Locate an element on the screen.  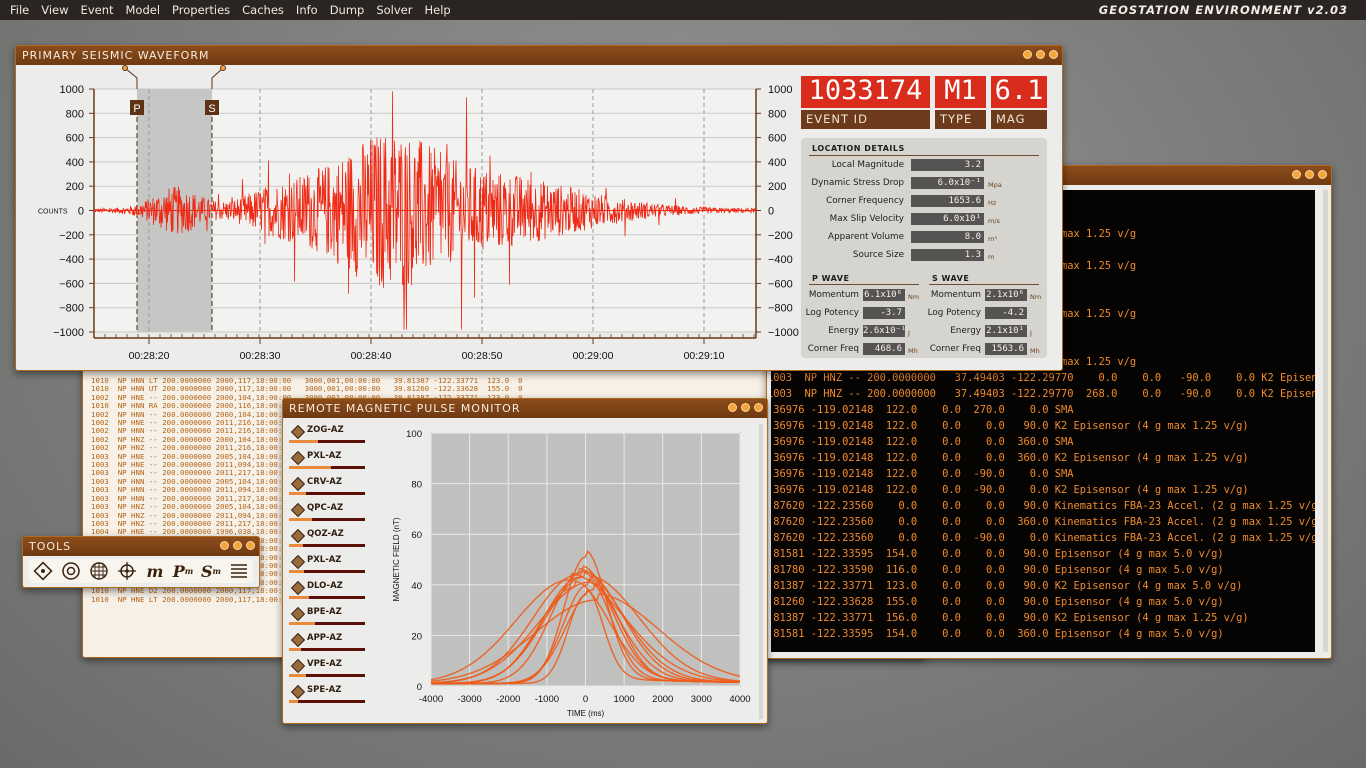
local-magnitude-label: Local Magnitude is located at coordinates (867, 165).